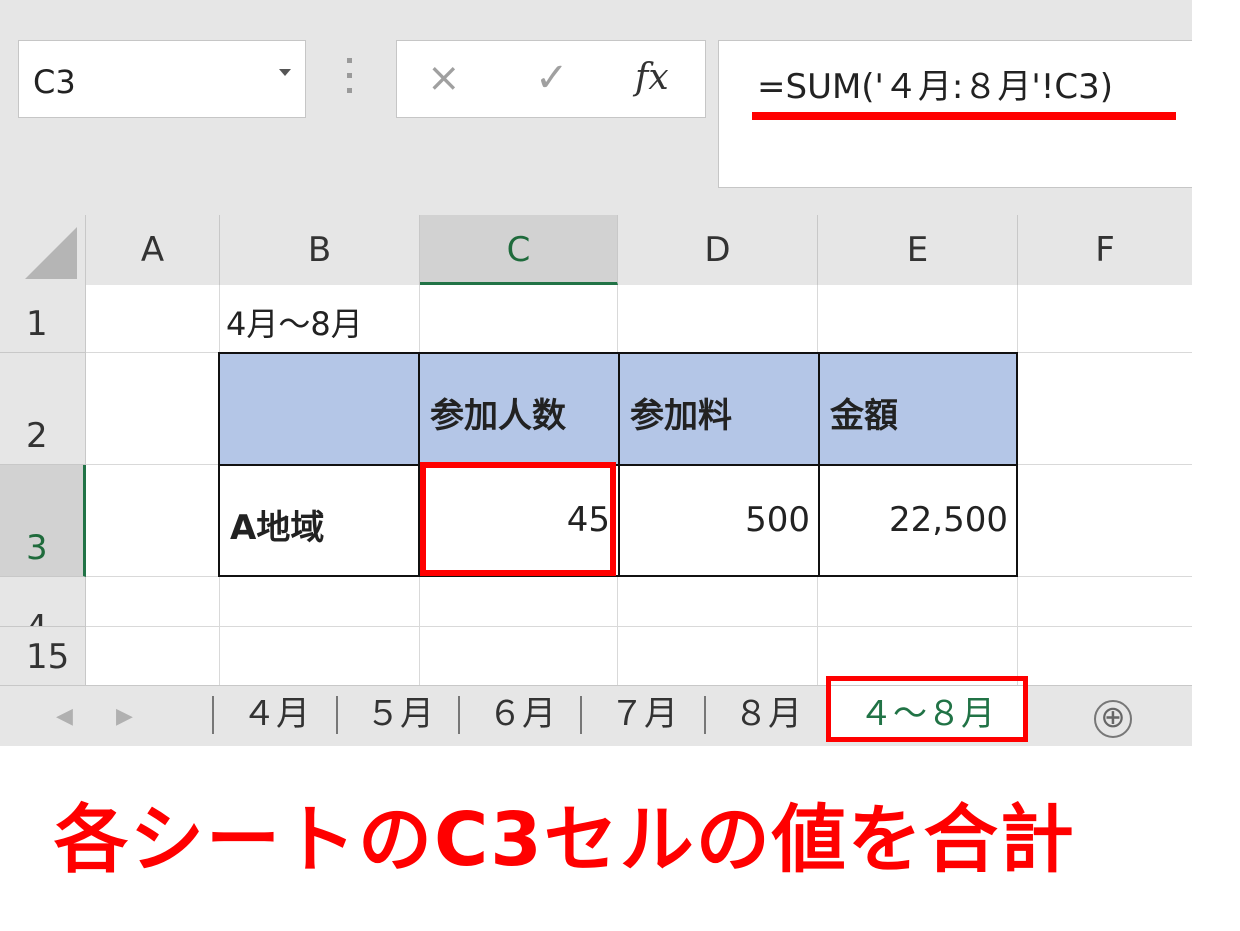 Image resolution: width=1240 pixels, height=931 pixels. What do you see at coordinates (918, 409) in the screenshot?
I see `cell-e2: 金額` at bounding box center [918, 409].